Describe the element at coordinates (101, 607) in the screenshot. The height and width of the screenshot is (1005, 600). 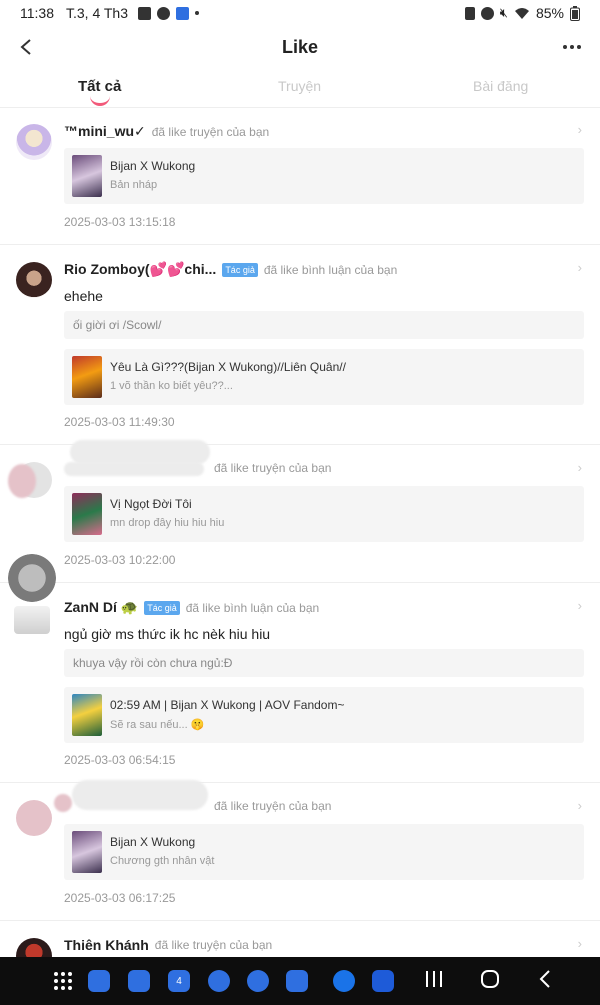
I see `user-name: ZanN Dí 🐢` at that location.